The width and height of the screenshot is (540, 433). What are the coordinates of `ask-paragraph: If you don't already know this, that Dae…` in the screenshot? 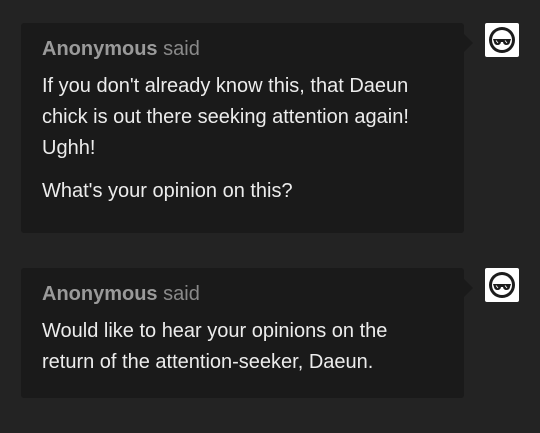 It's located at (225, 117).